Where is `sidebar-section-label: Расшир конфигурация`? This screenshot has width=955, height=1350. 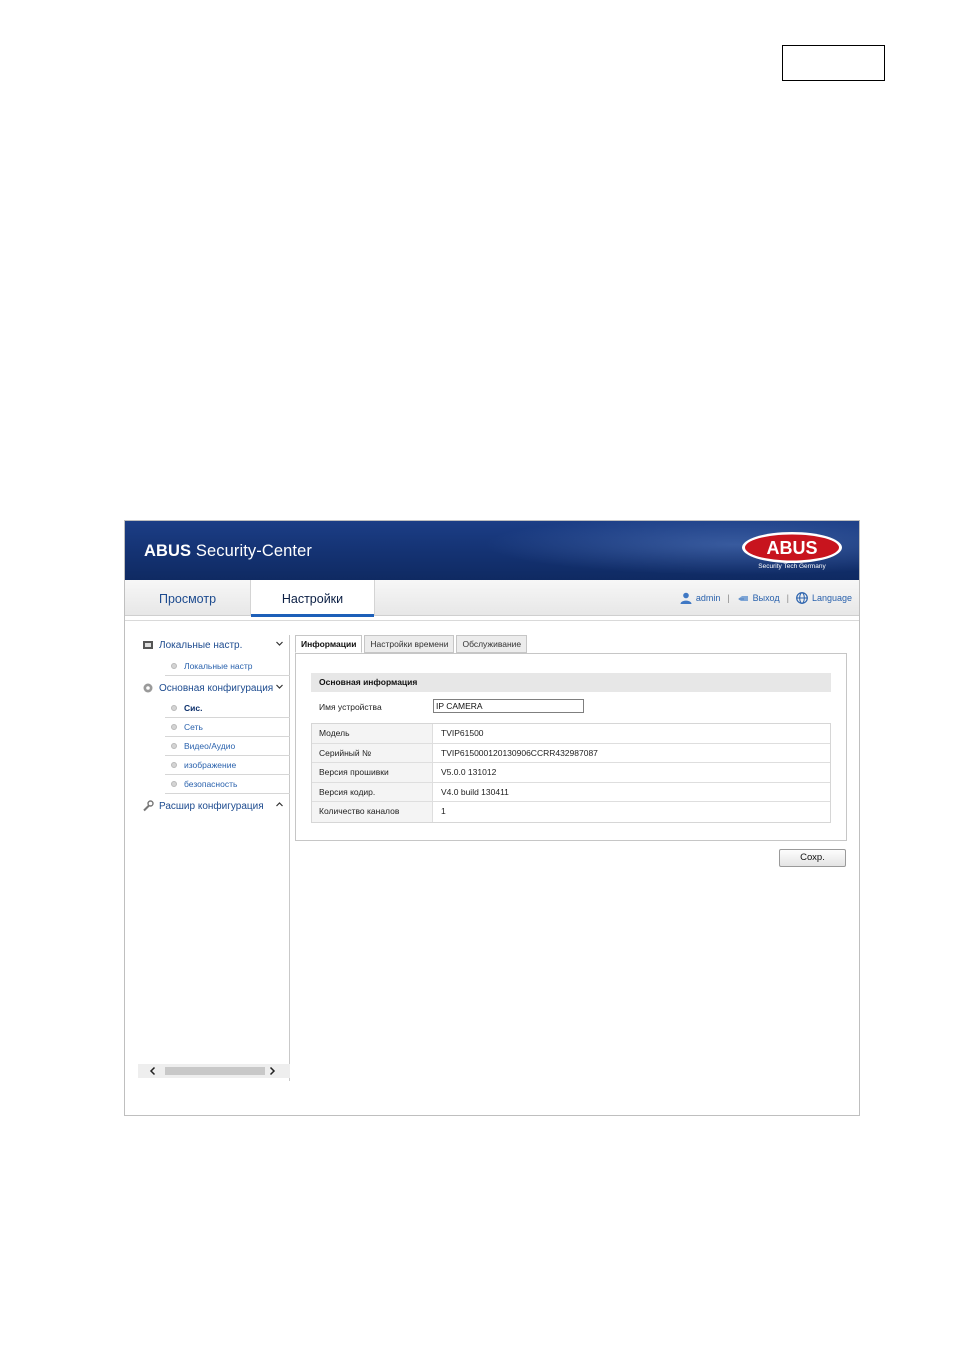
sidebar-section-label: Расшир конфигурация is located at coordinates (211, 806).